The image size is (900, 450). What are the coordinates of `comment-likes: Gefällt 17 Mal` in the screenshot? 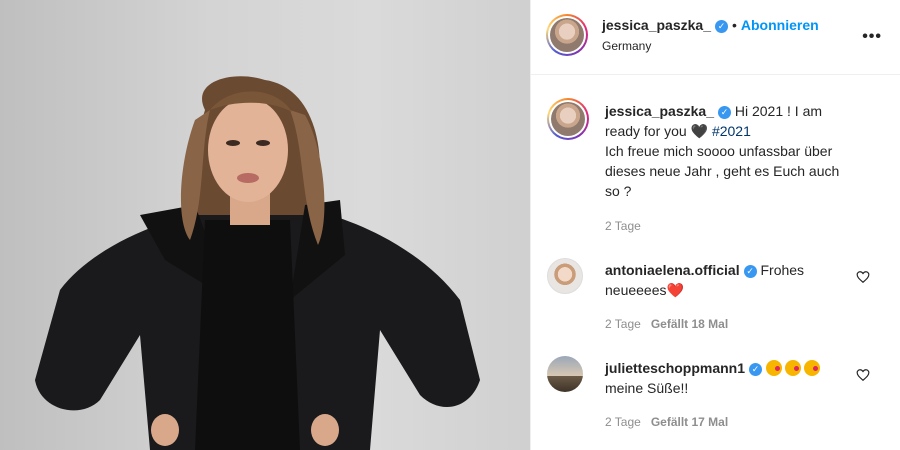 It's located at (689, 422).